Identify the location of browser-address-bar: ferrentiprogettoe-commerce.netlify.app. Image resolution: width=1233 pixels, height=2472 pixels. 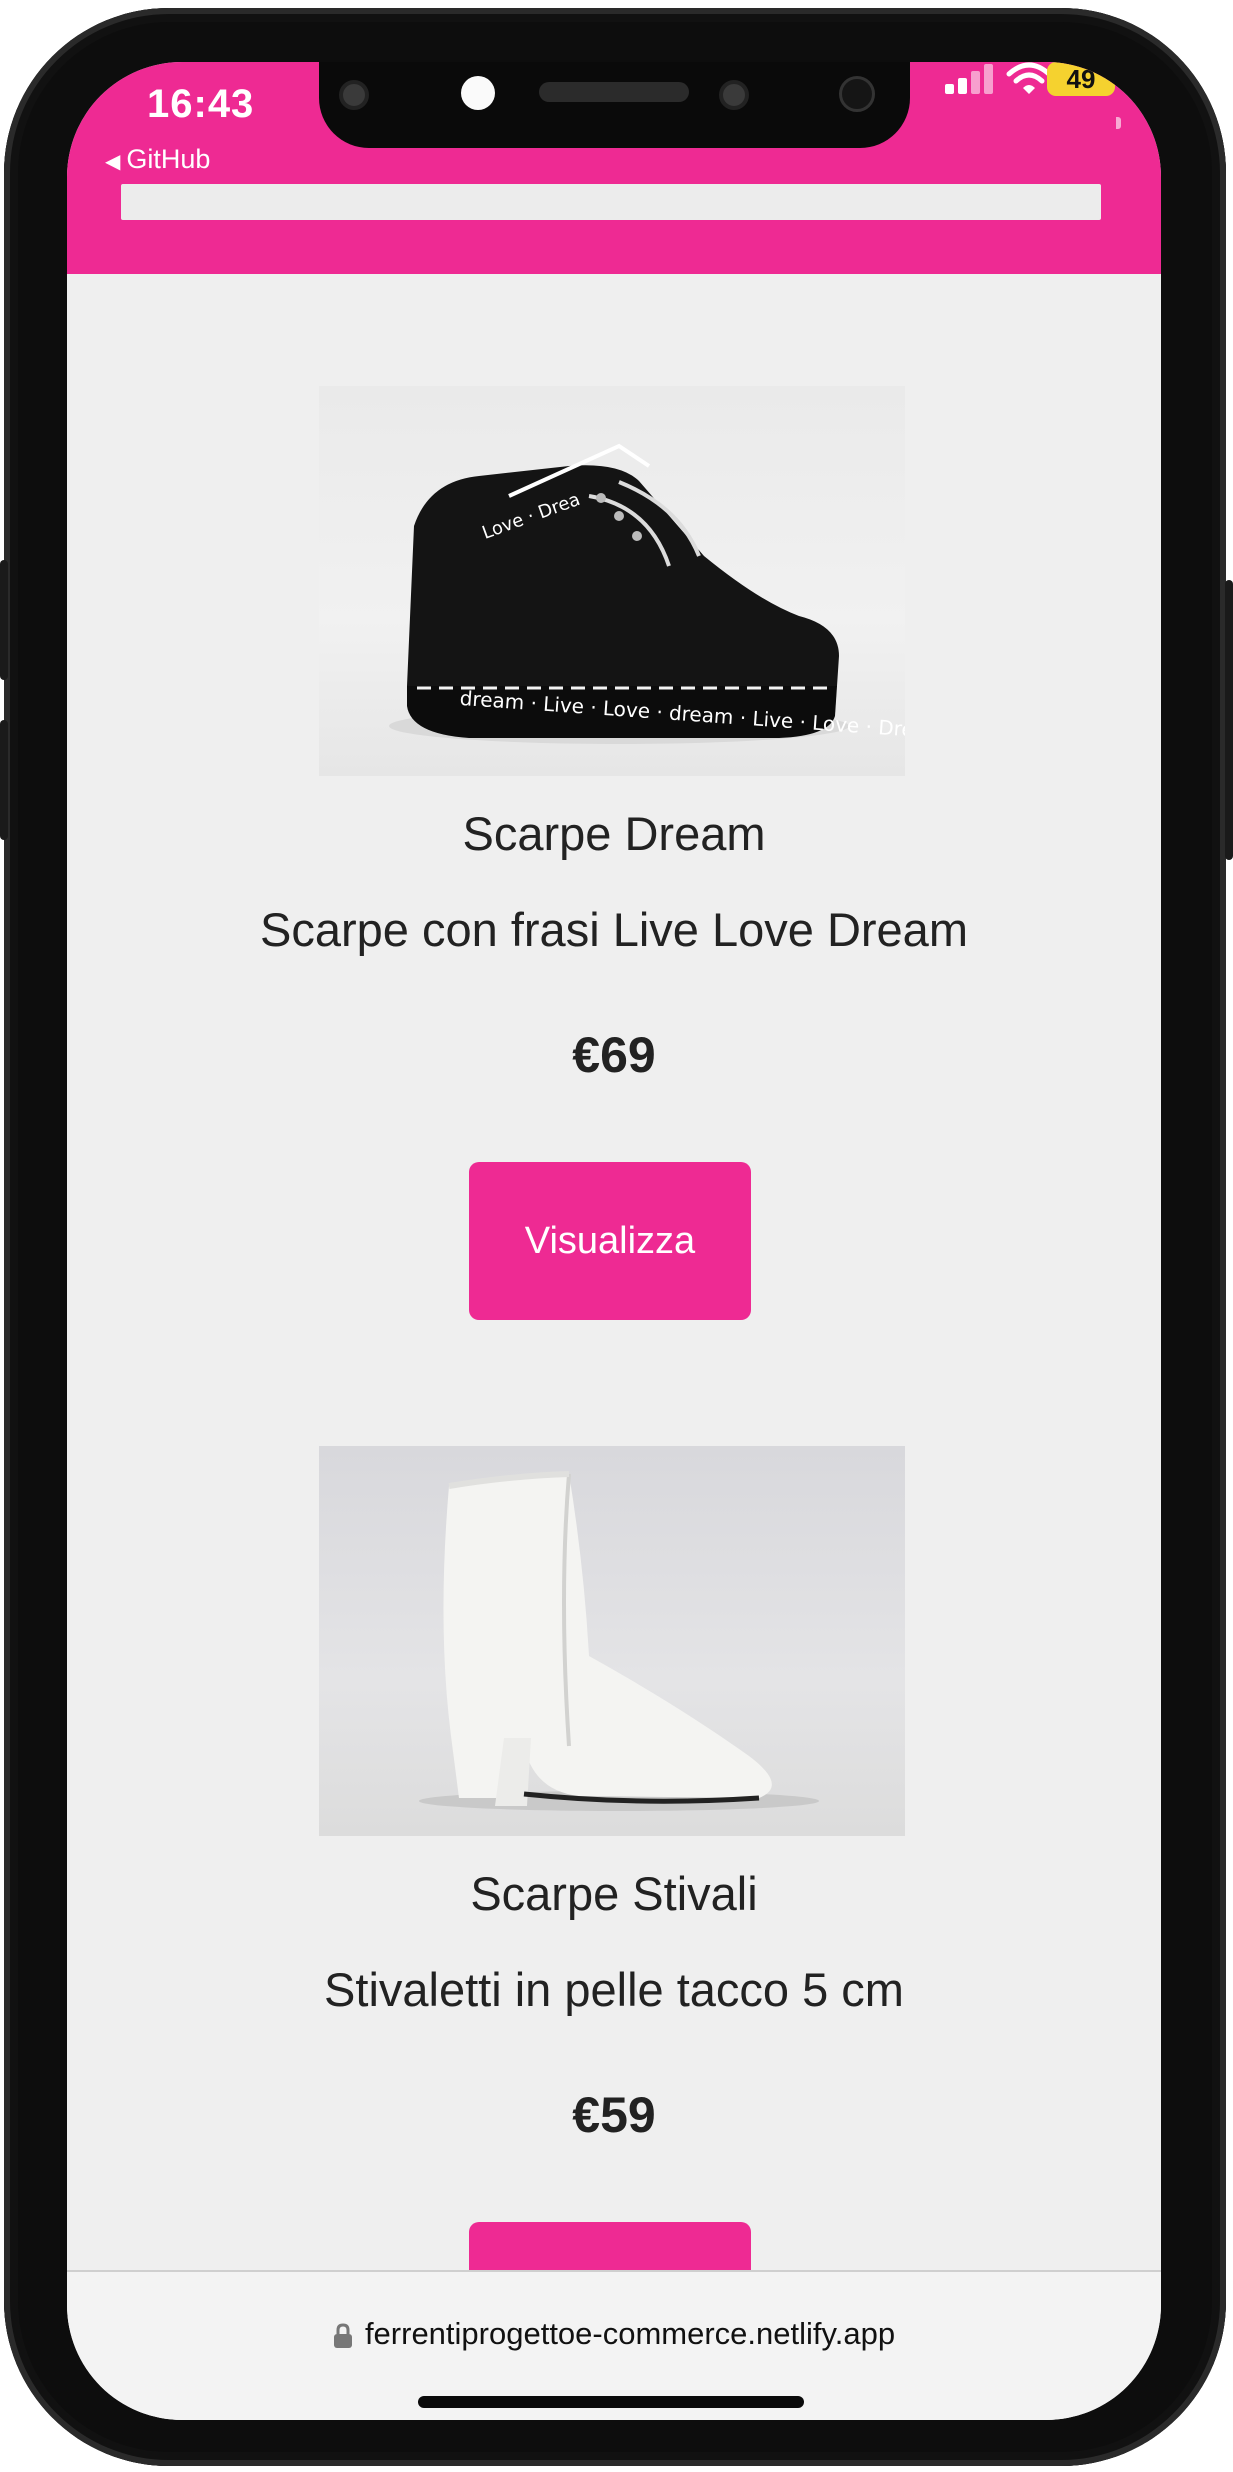
(614, 2345).